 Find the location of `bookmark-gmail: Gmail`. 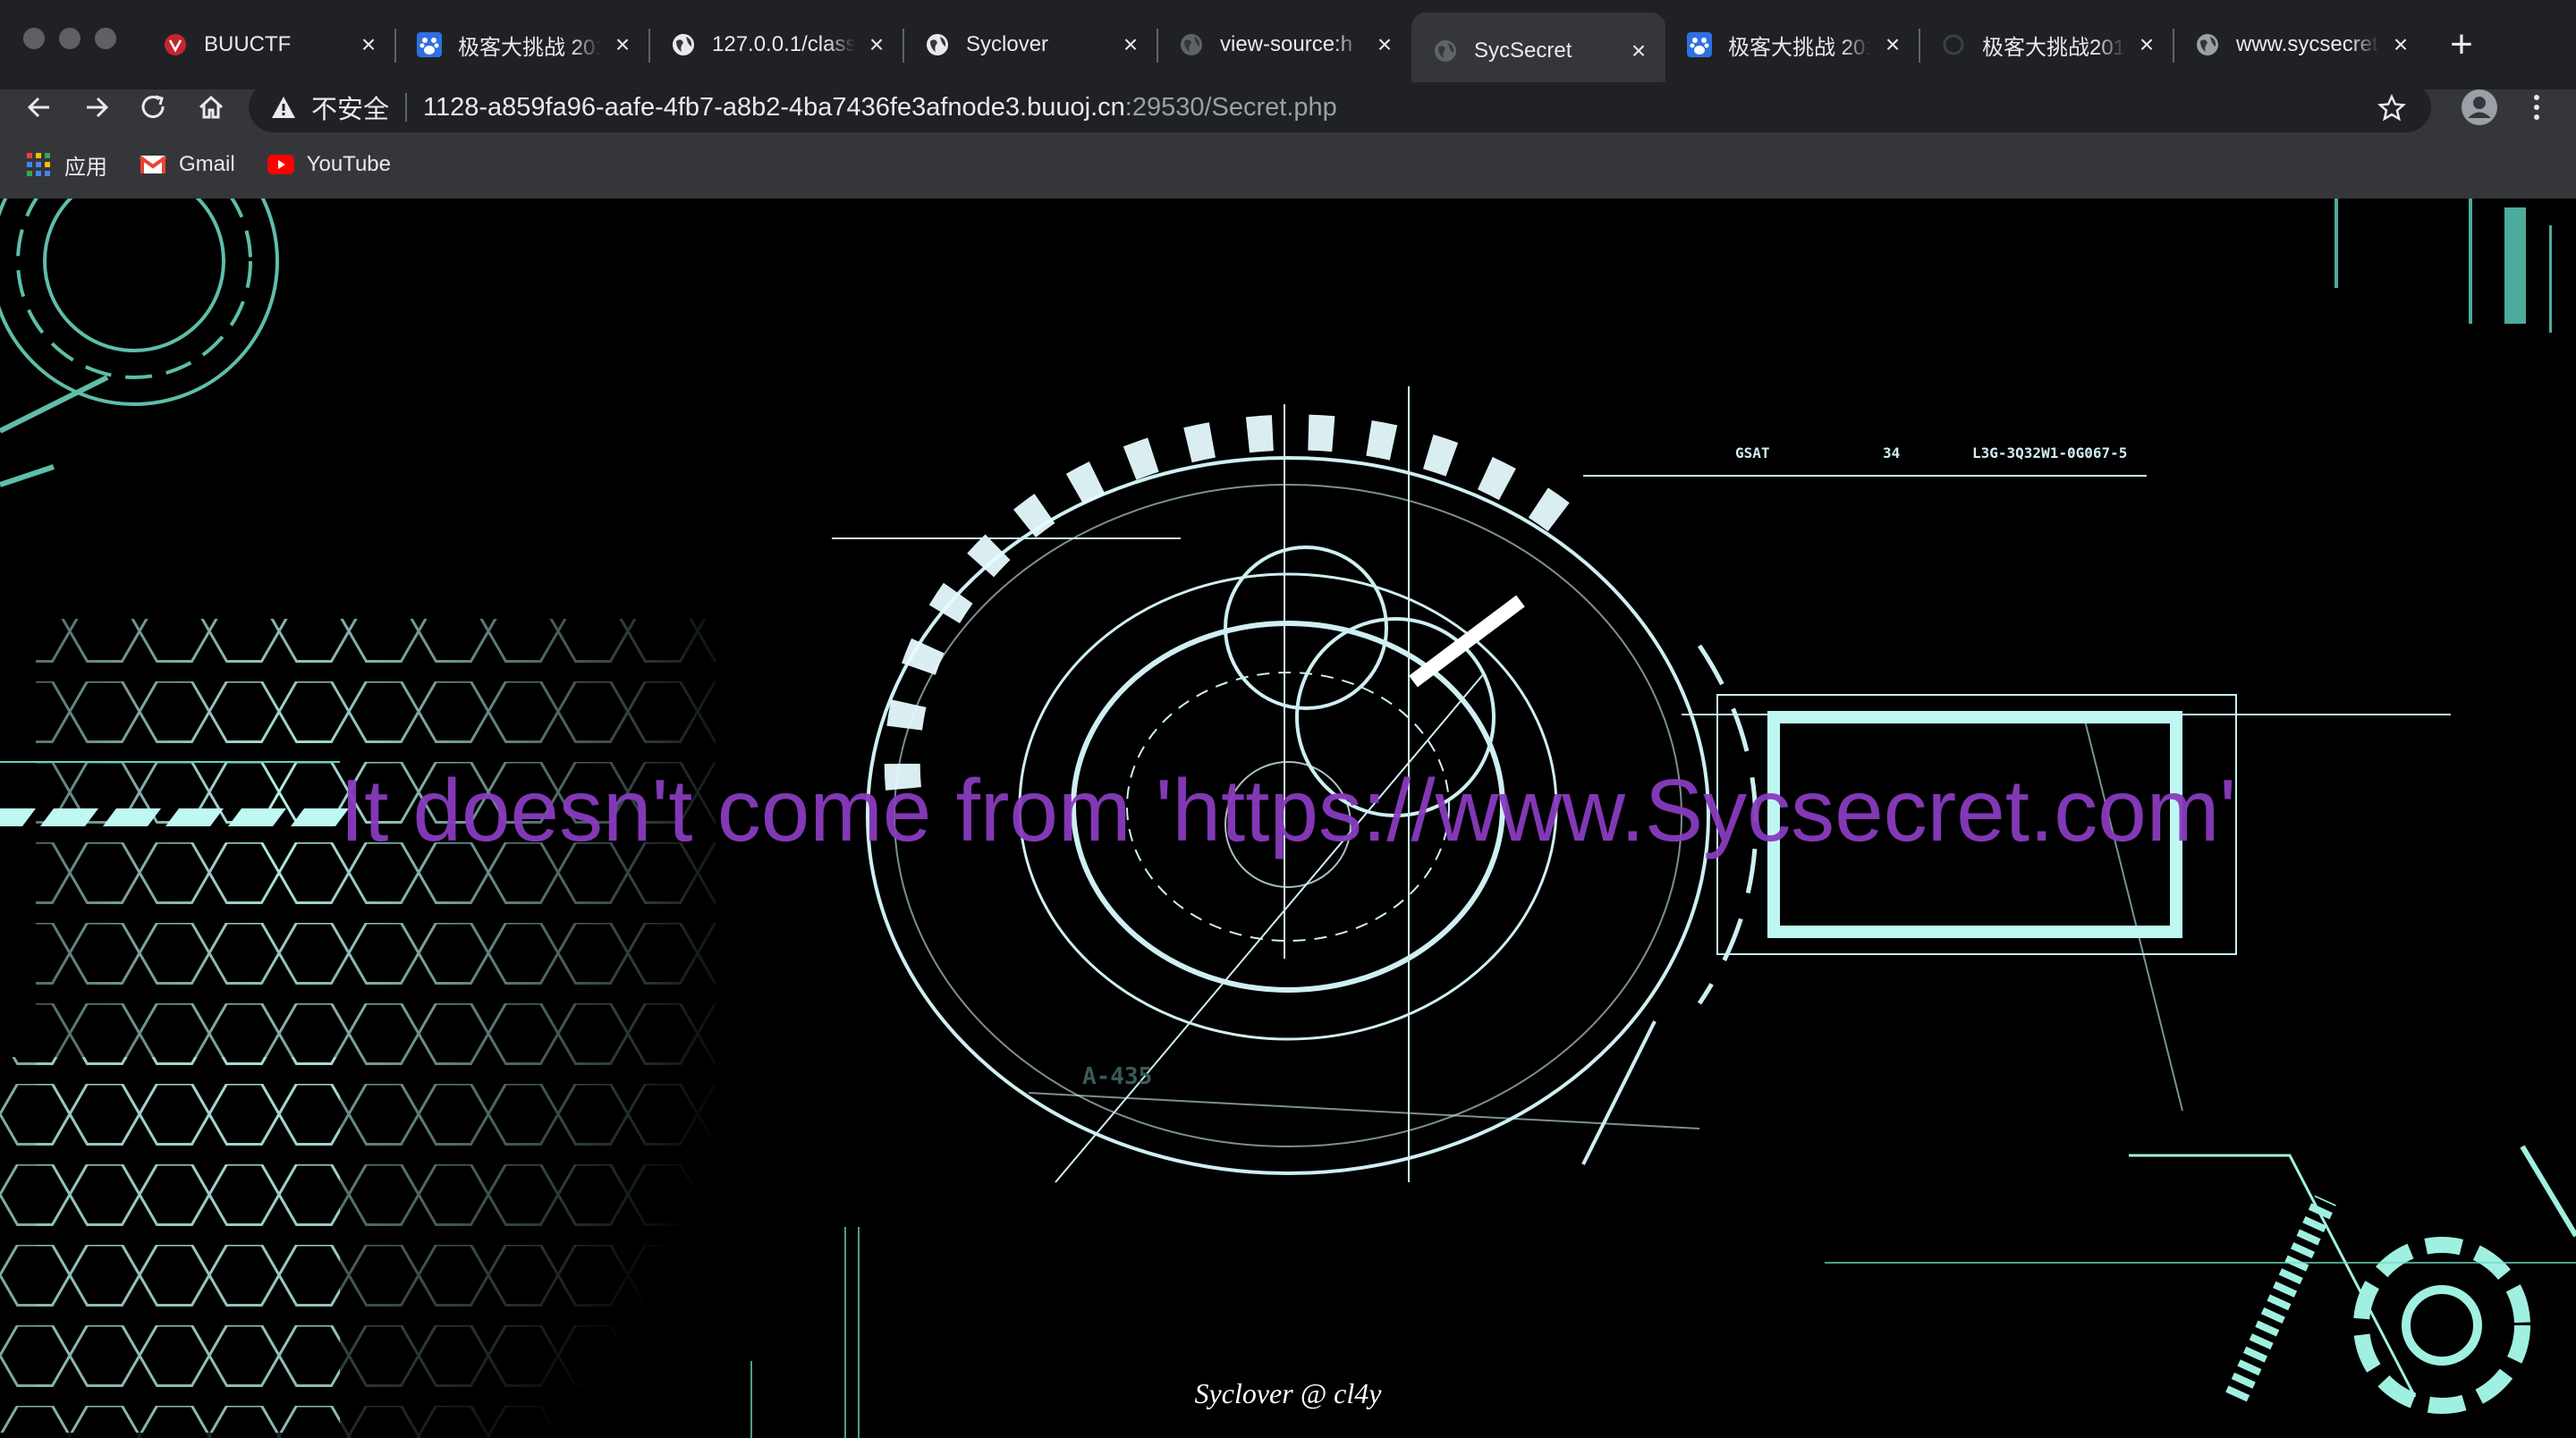

bookmark-gmail: Gmail is located at coordinates (187, 164).